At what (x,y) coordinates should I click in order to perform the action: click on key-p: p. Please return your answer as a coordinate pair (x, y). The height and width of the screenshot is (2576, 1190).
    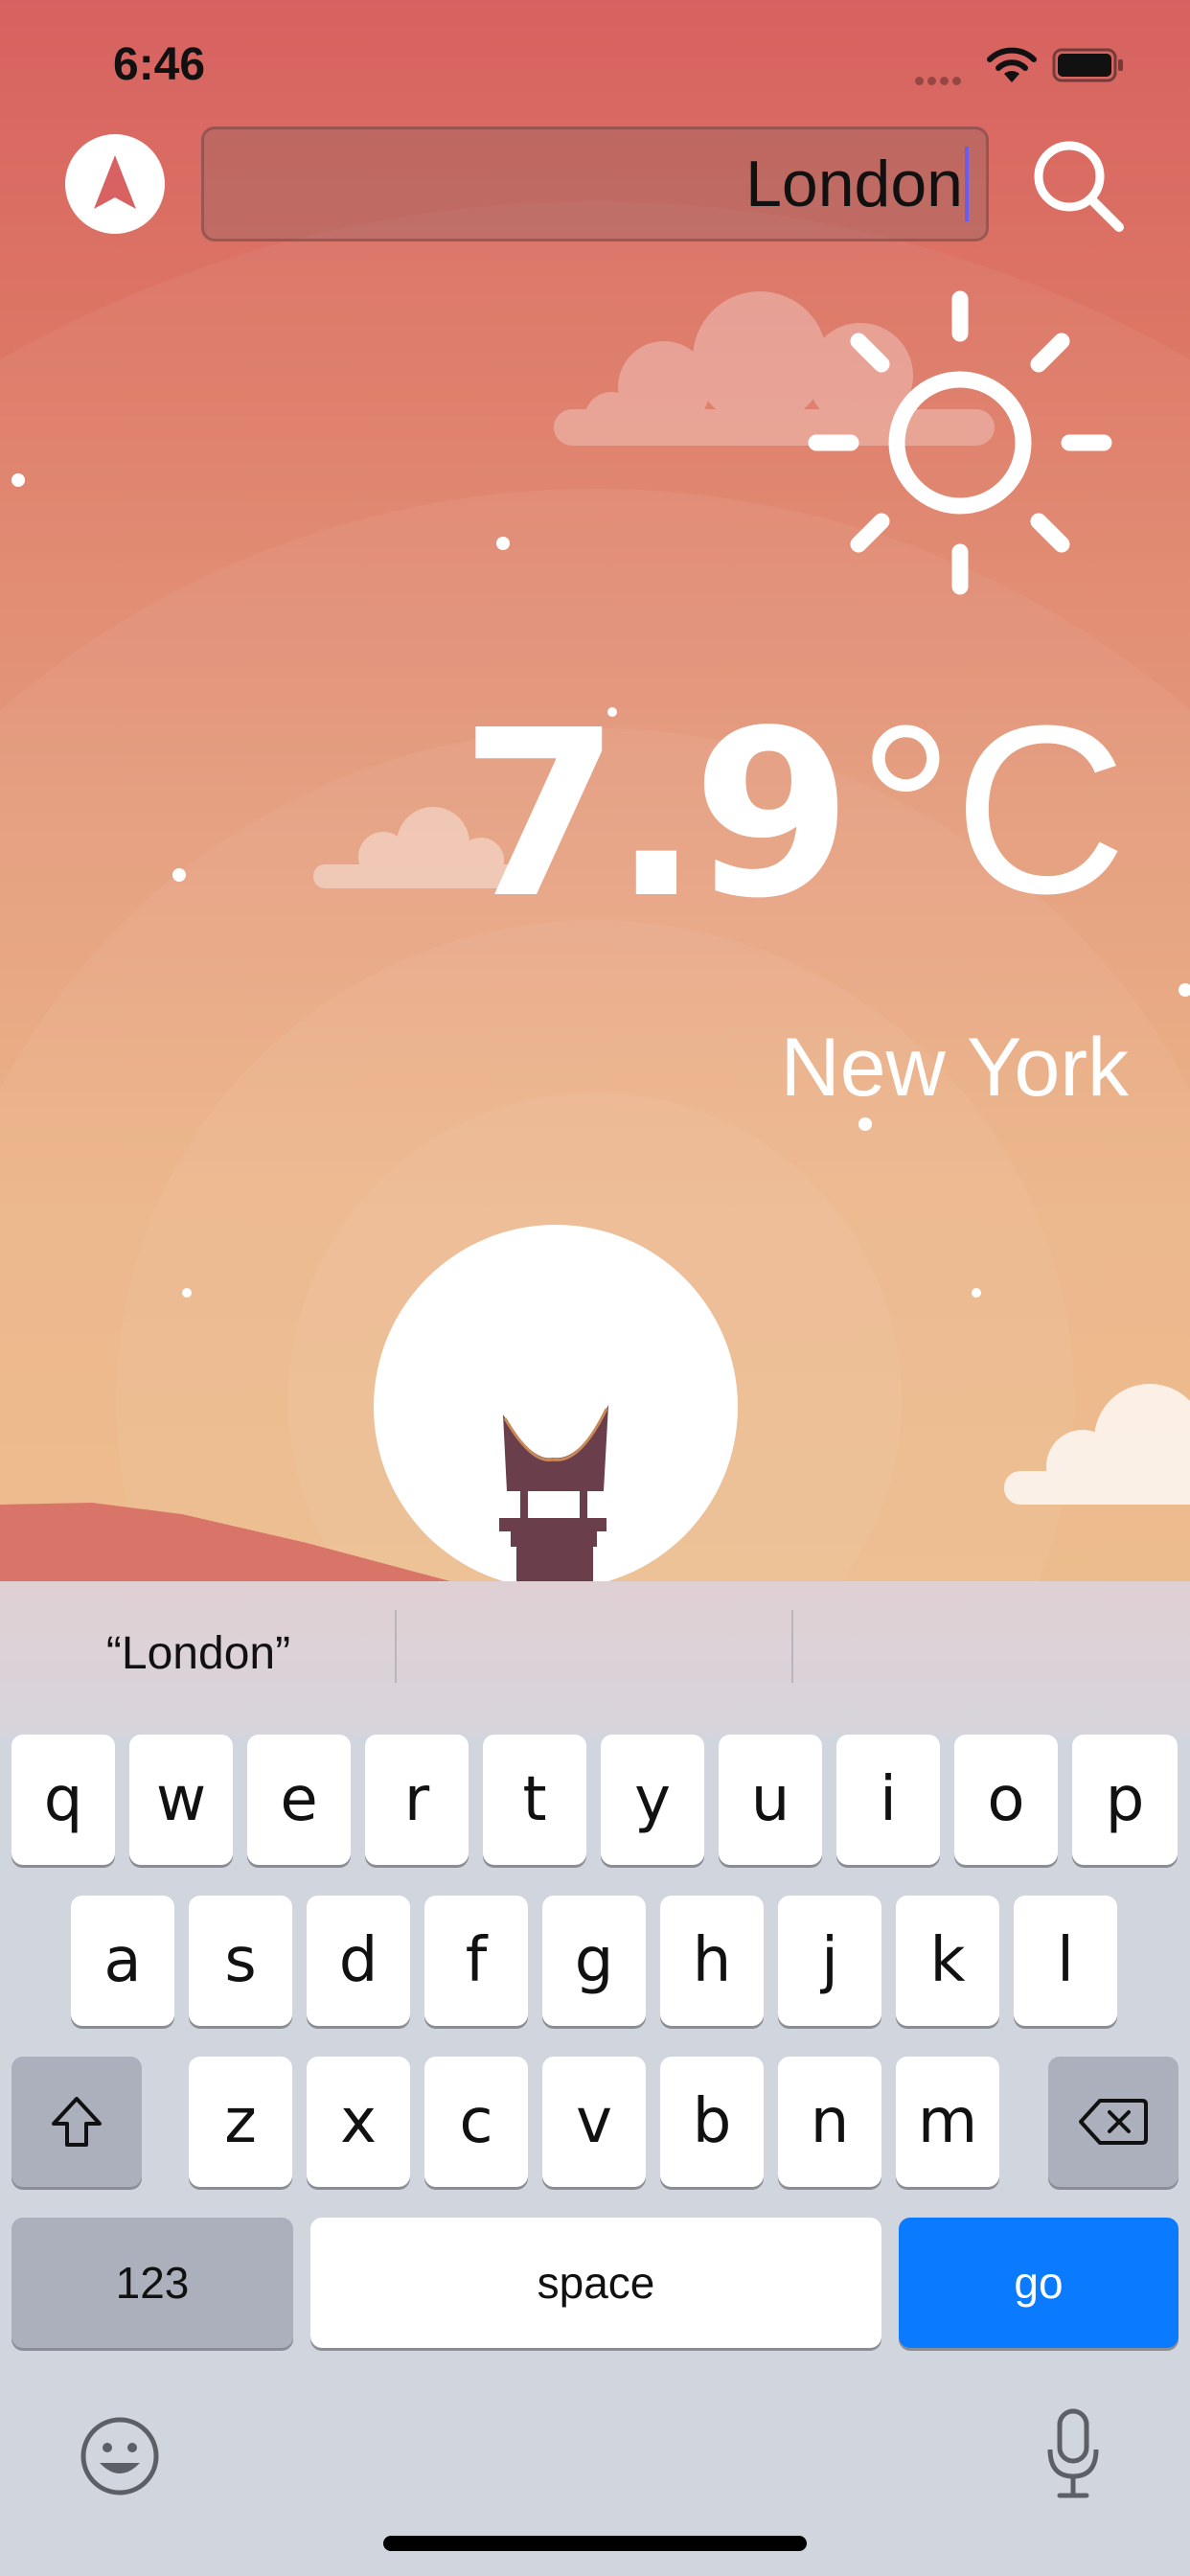
    Looking at the image, I should click on (1125, 1800).